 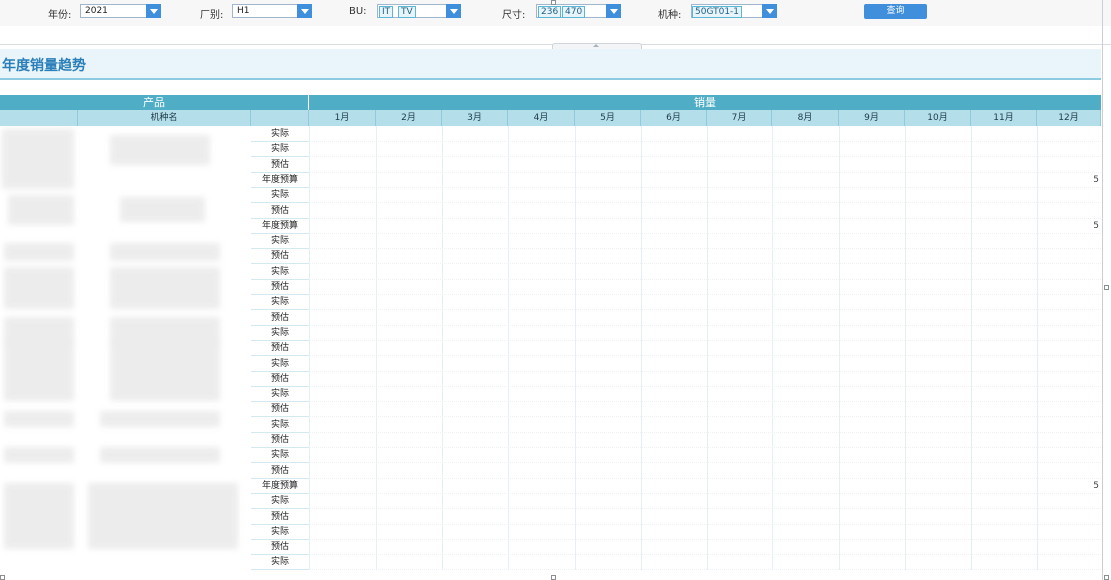 I want to click on month-header-8: 8月, so click(x=805, y=118).